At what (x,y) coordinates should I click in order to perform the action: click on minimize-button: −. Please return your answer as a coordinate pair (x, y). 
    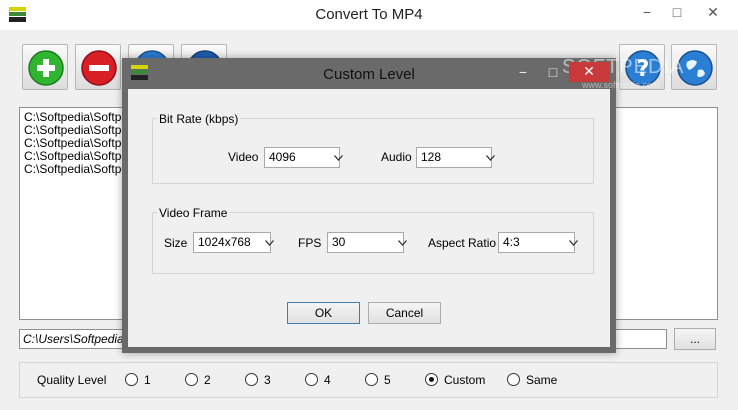
    Looking at the image, I should click on (647, 13).